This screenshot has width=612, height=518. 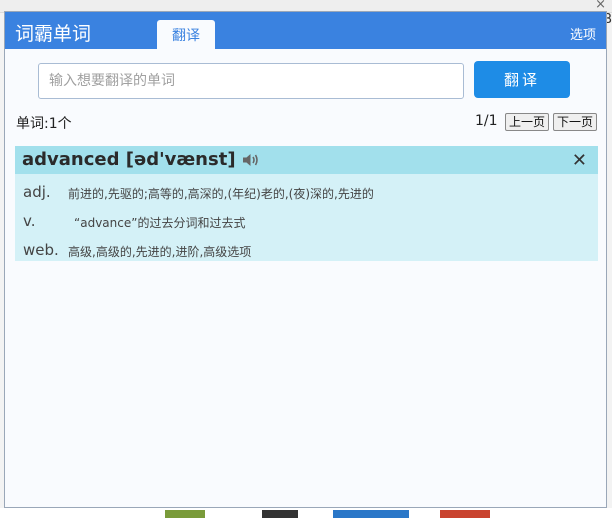 What do you see at coordinates (160, 252) in the screenshot?
I see `definition-text: 高级,高级的,先进的,进阶,高级选项` at bounding box center [160, 252].